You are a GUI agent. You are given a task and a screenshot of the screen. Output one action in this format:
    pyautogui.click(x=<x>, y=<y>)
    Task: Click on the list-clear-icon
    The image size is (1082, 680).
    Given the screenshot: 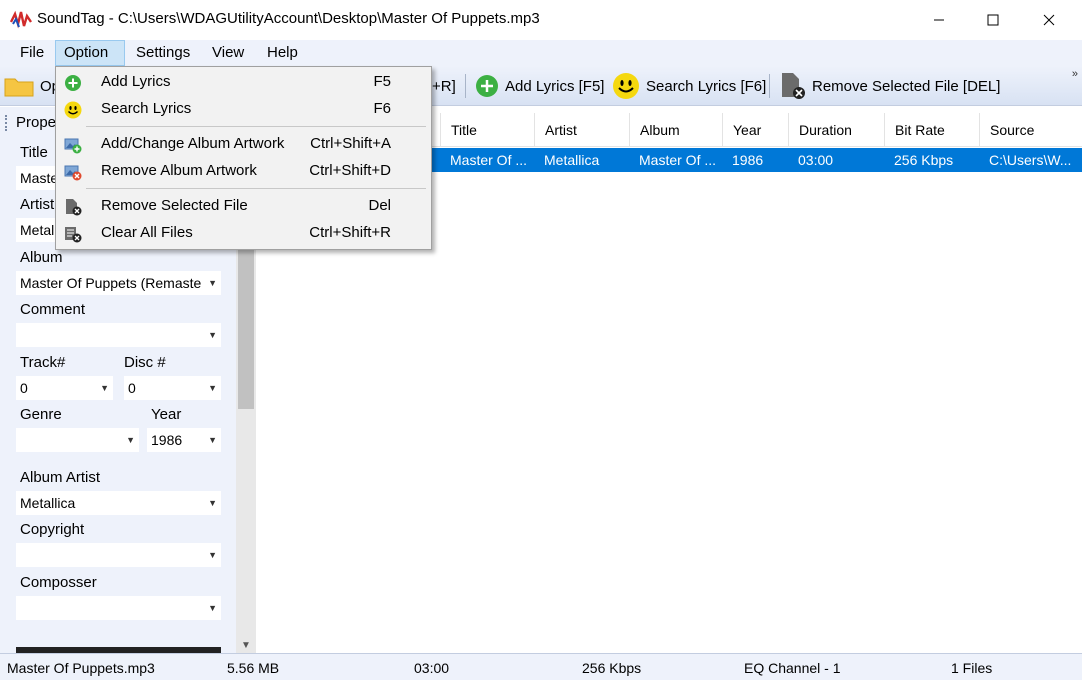 What is the action you would take?
    pyautogui.click(x=73, y=235)
    